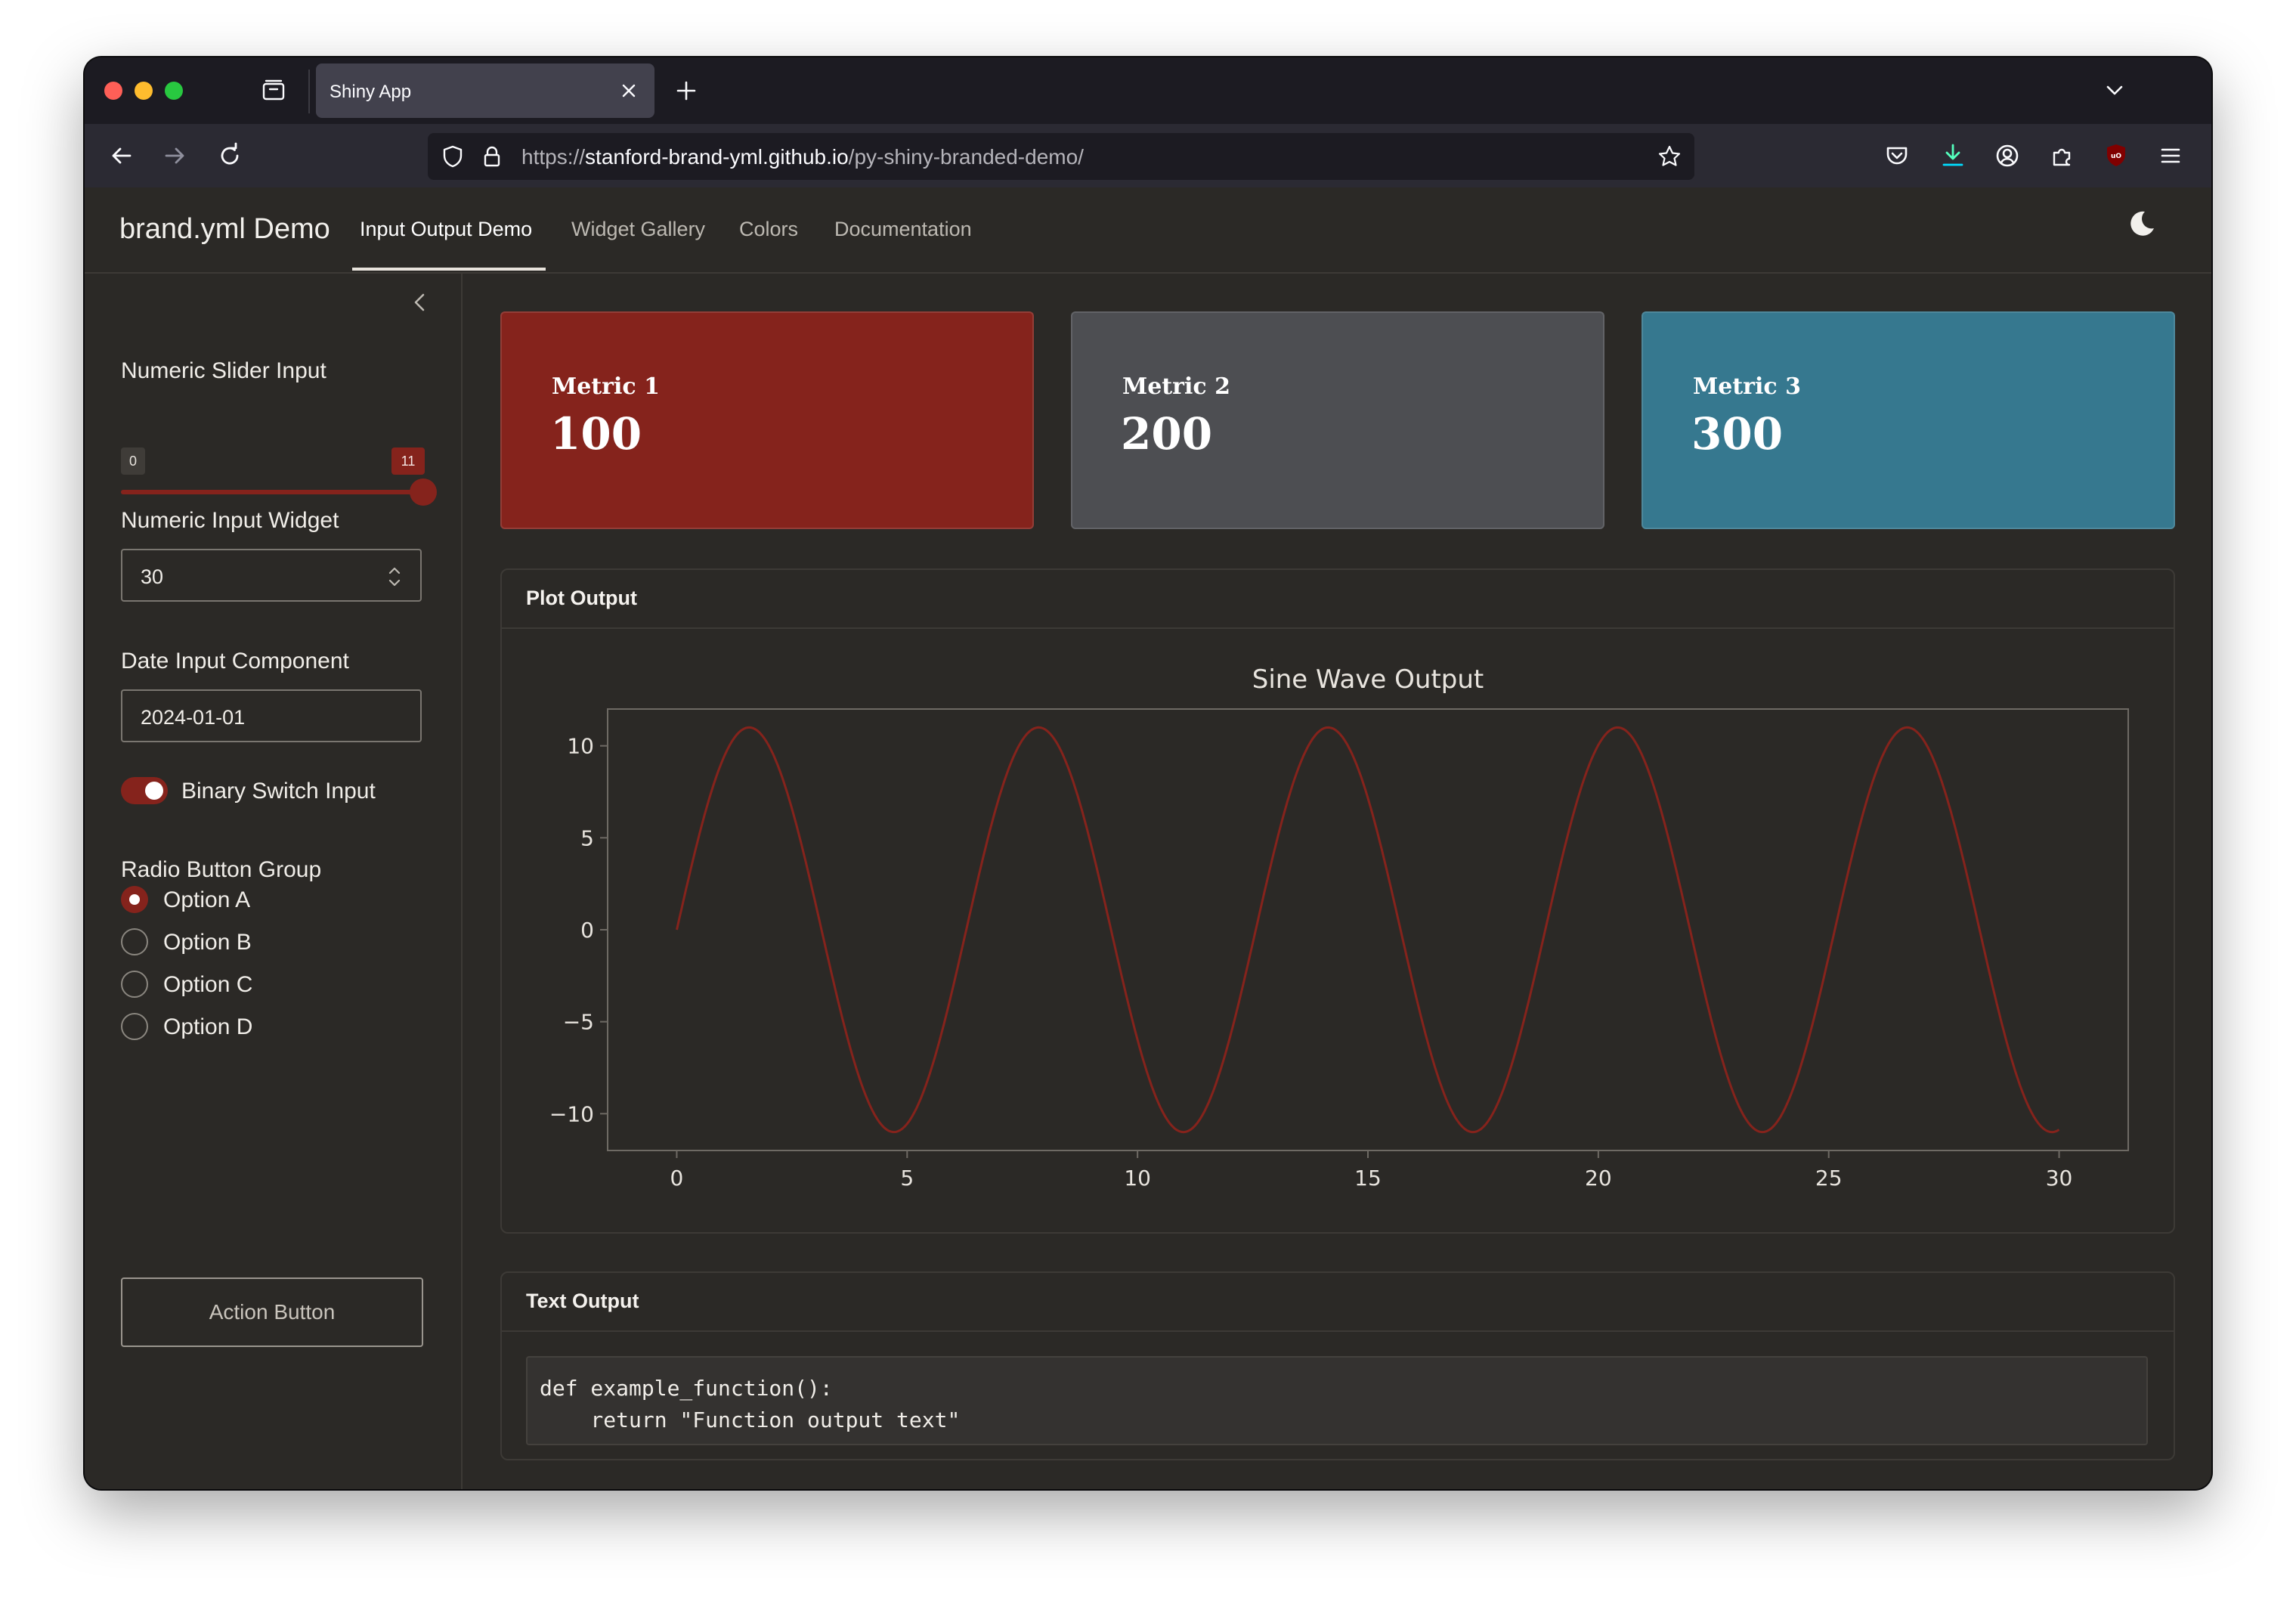  I want to click on download-icon, so click(1953, 155).